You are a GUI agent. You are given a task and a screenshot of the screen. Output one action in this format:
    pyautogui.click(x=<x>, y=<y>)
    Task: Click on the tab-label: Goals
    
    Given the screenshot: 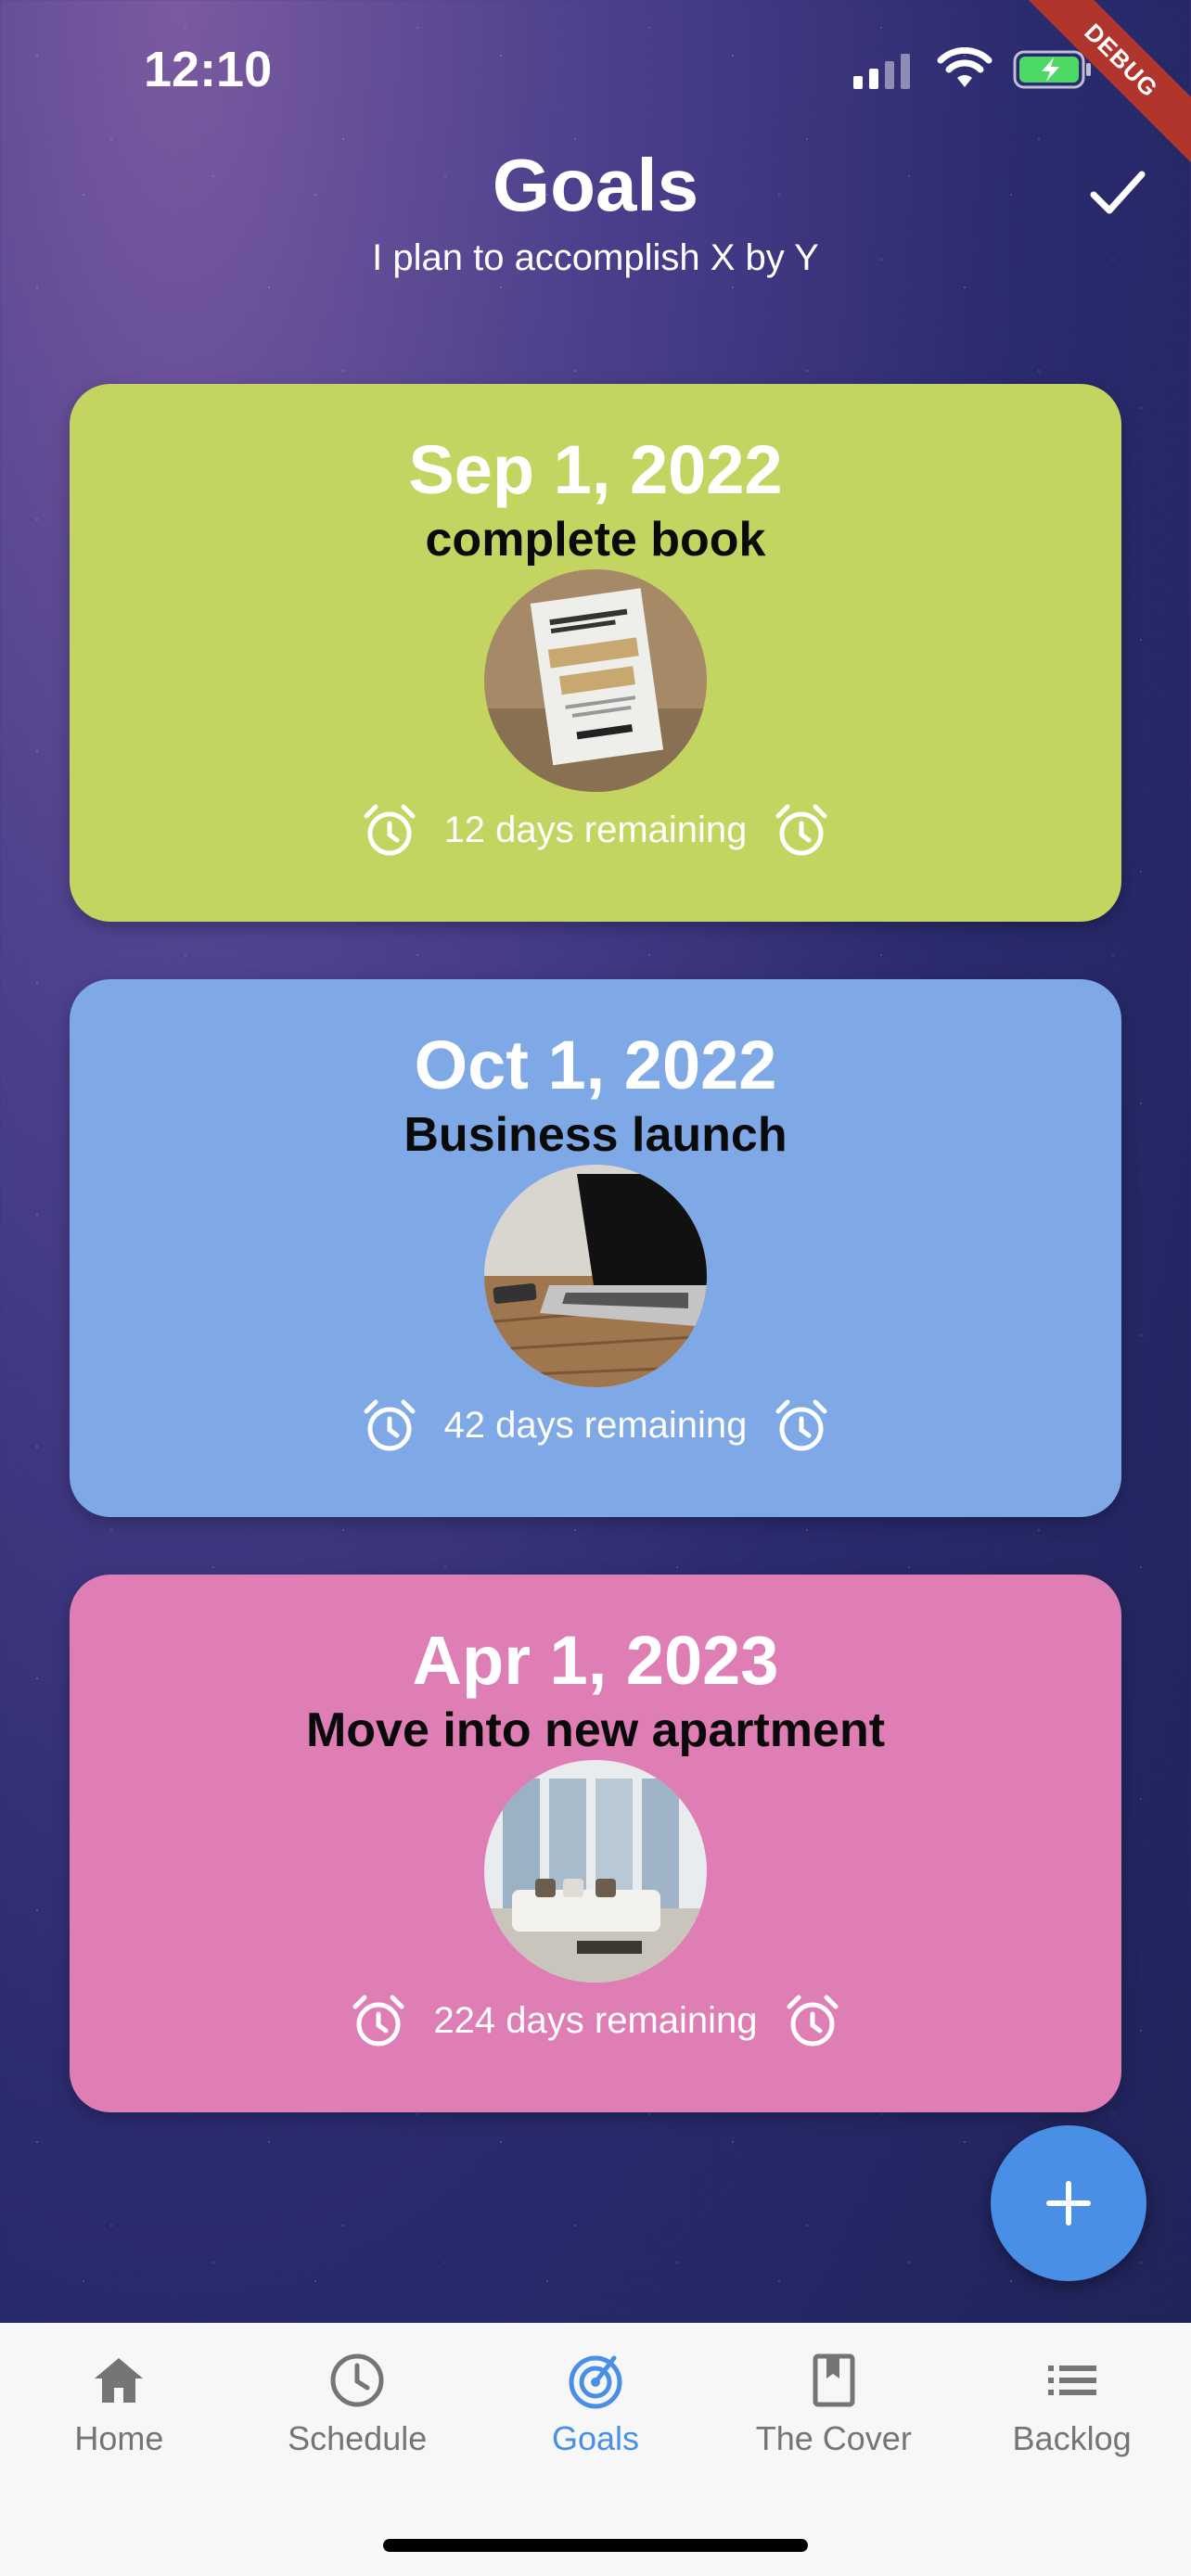 What is the action you would take?
    pyautogui.click(x=595, y=2438)
    